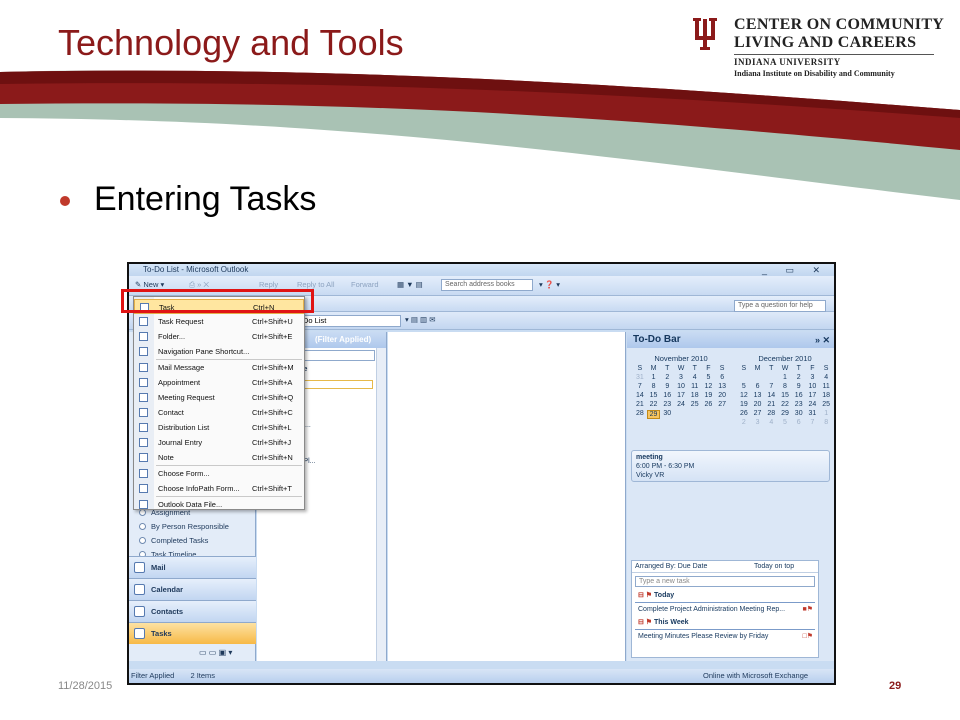  Describe the element at coordinates (316, 284) in the screenshot. I see `reply-all-button: Reply to All` at that location.